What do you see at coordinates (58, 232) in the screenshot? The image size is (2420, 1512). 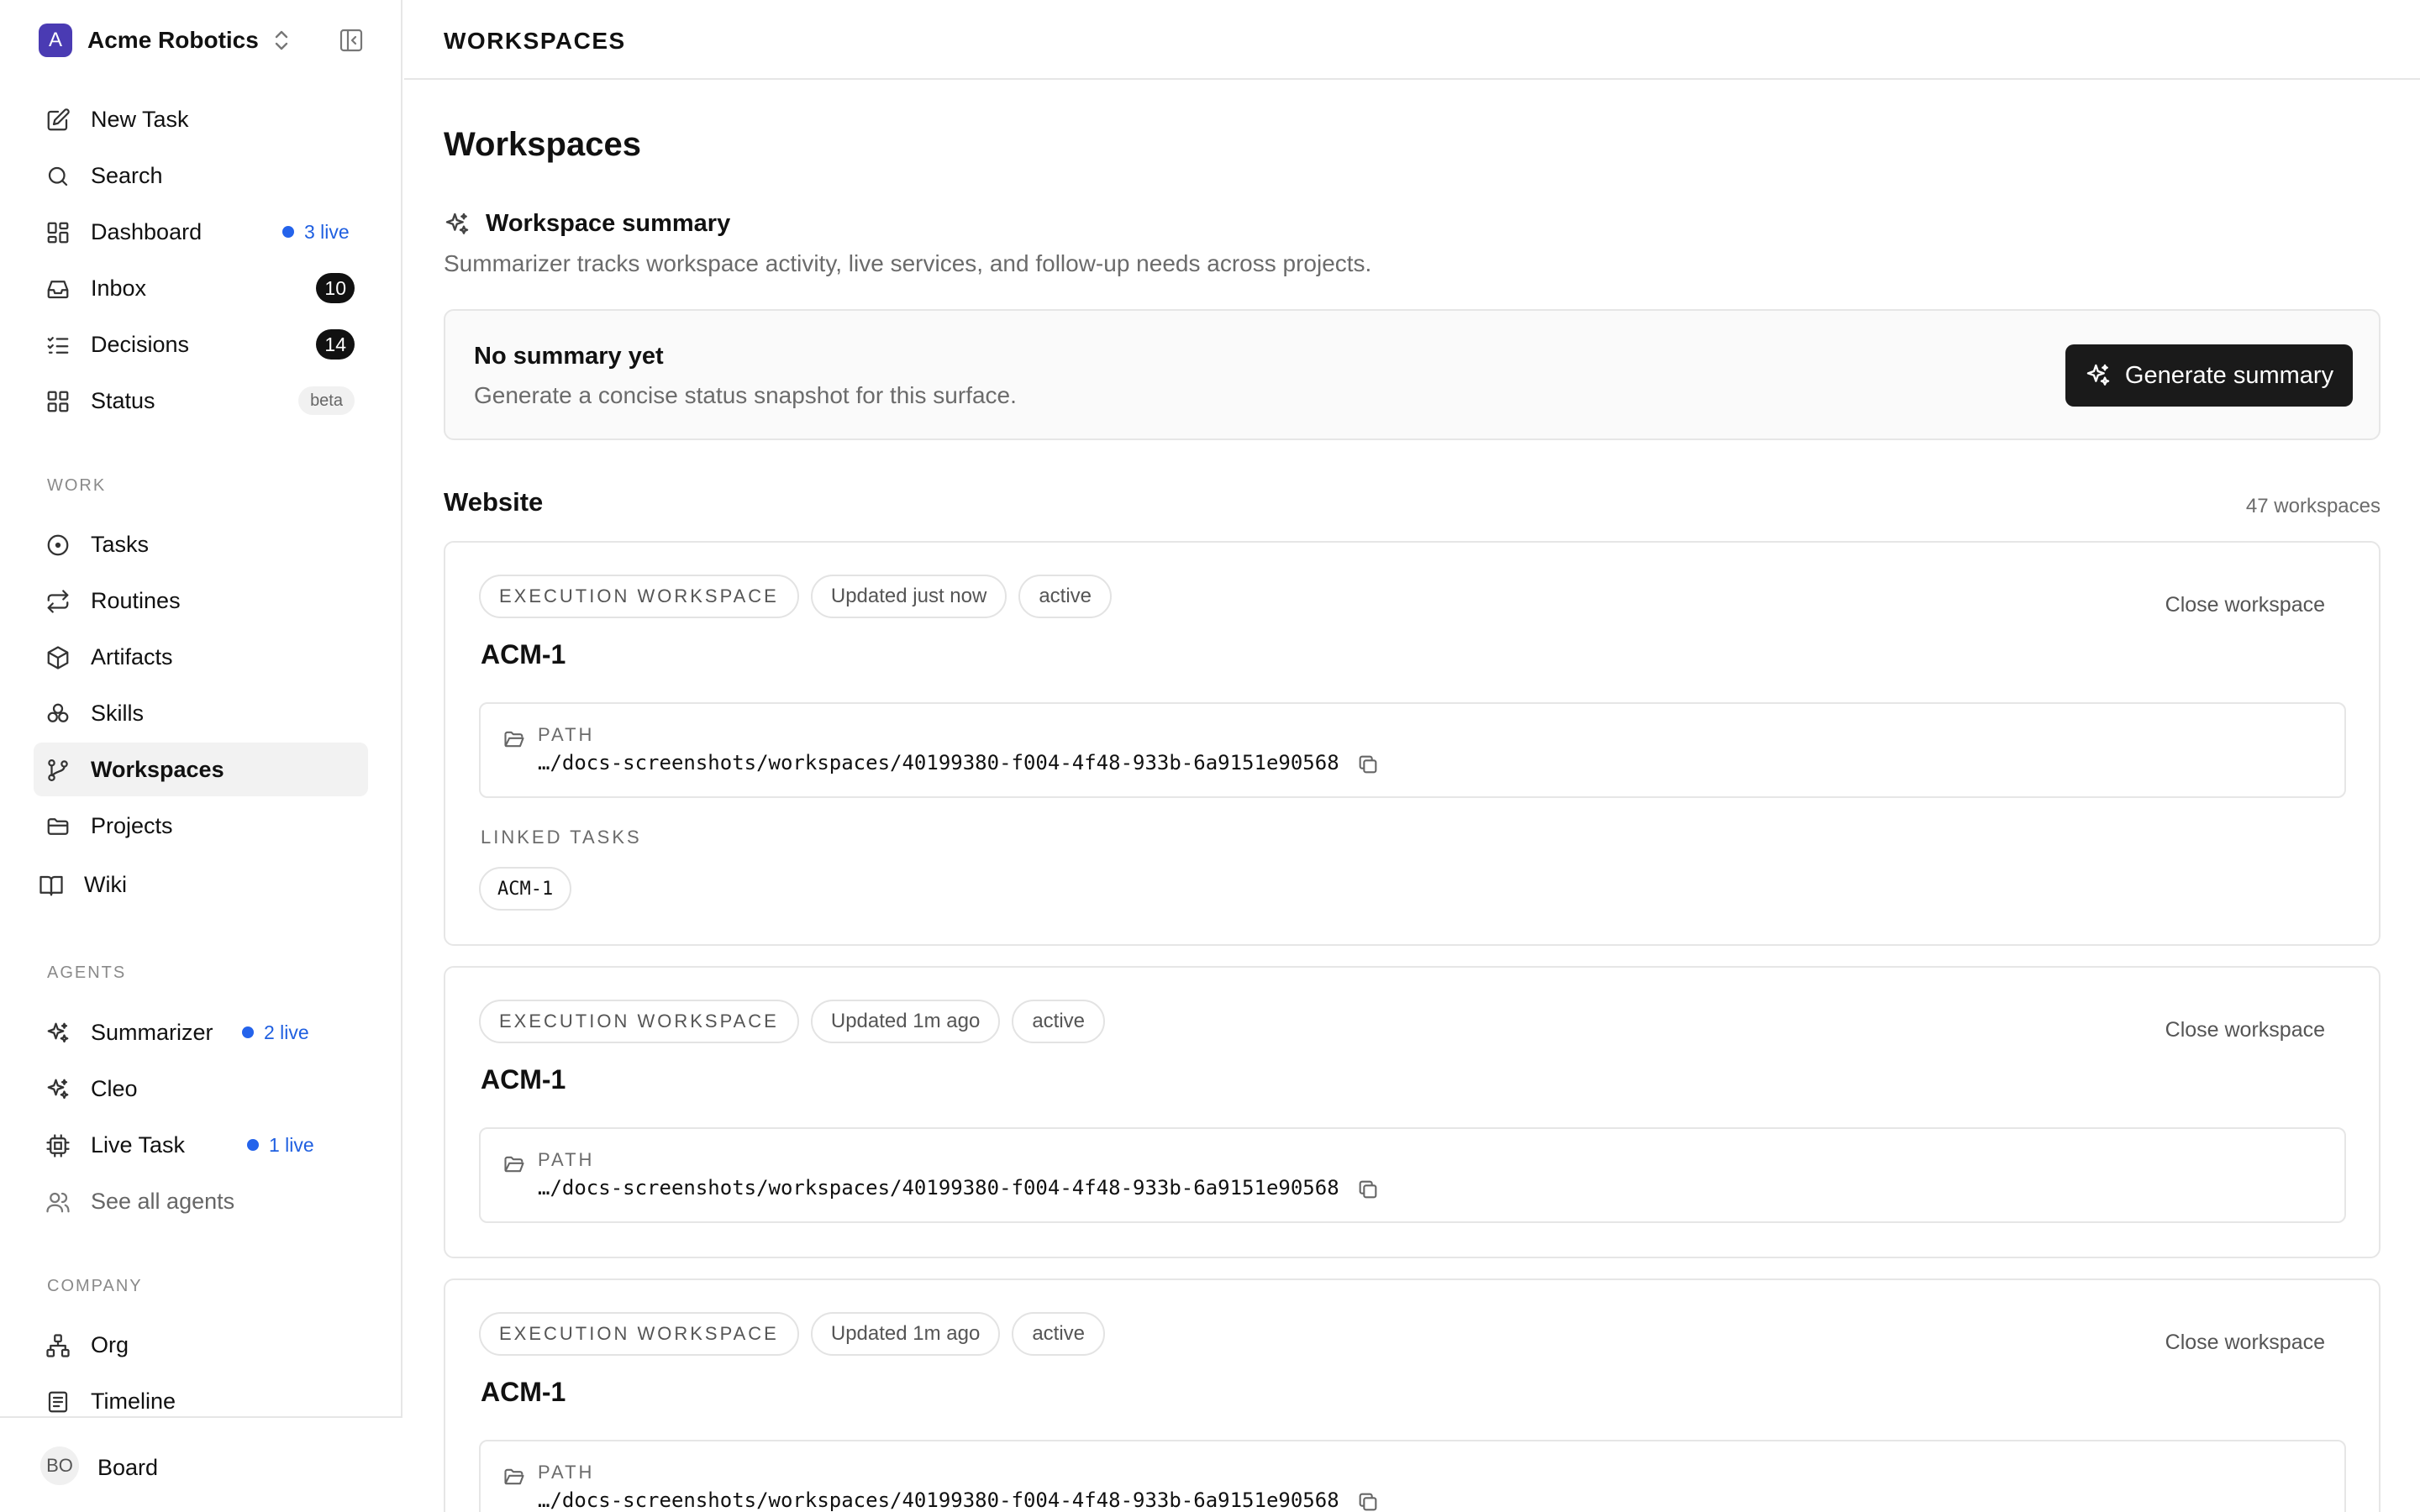 I see `dashboard-icon` at bounding box center [58, 232].